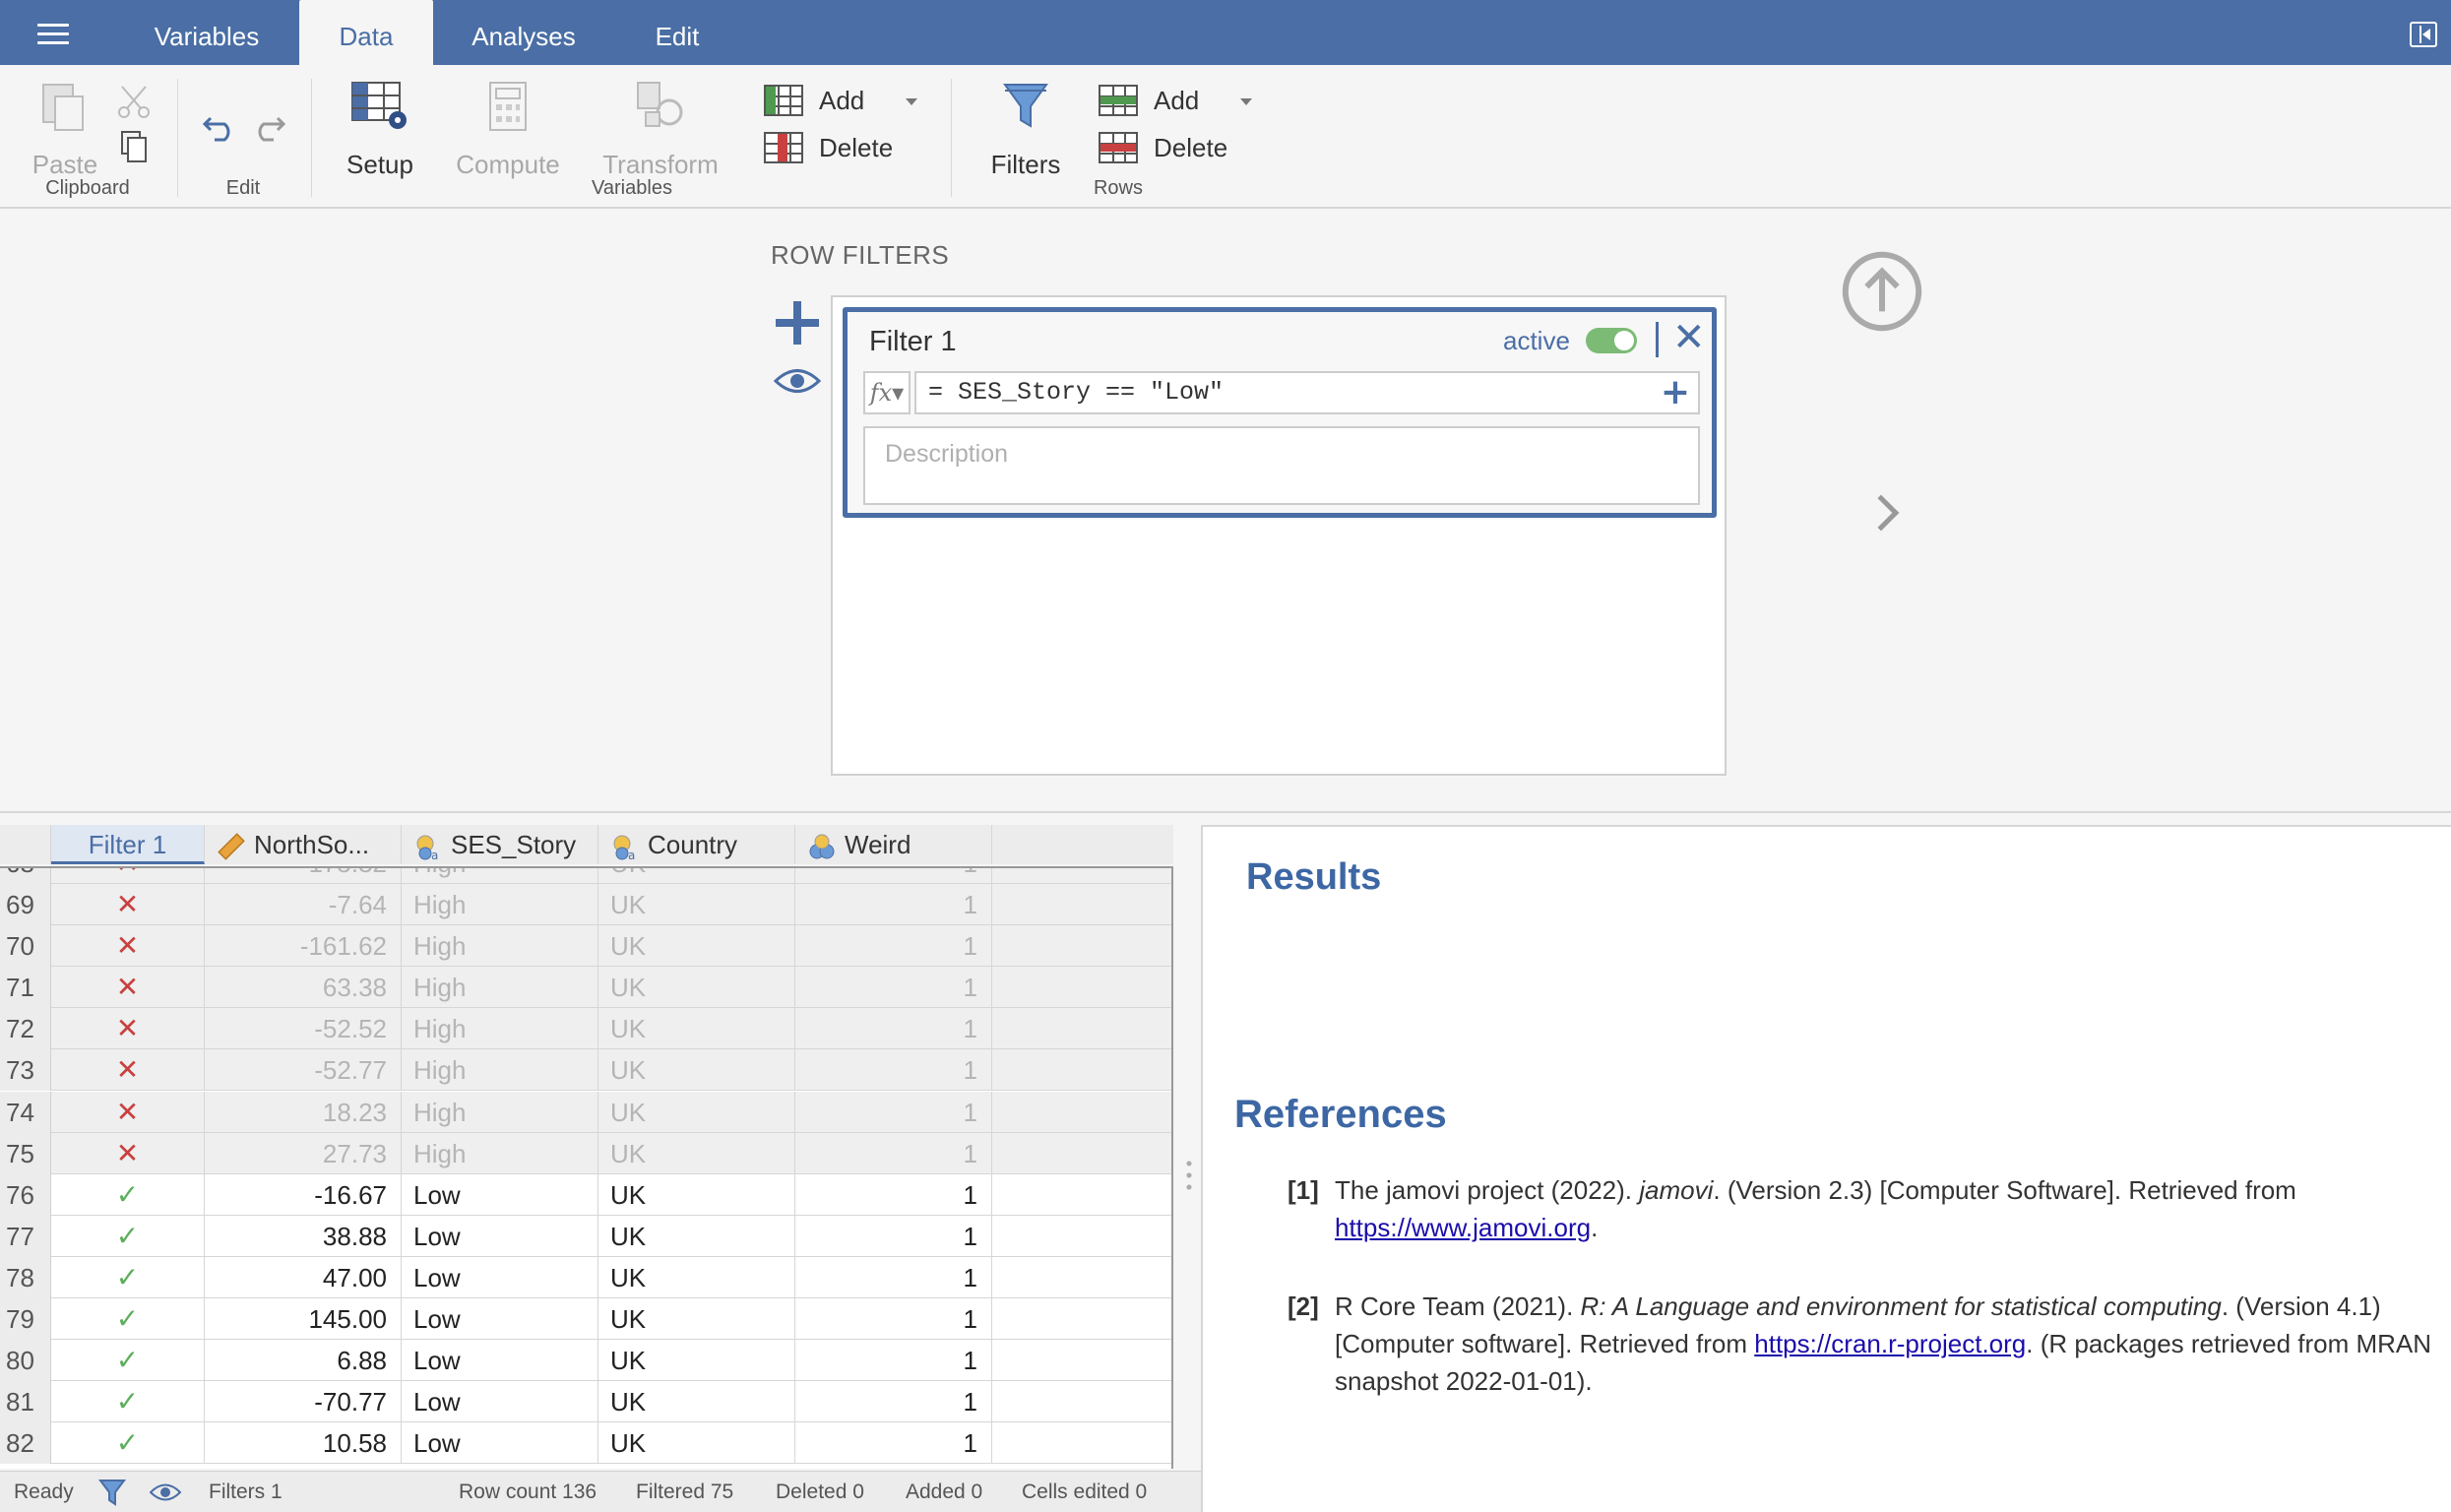  I want to click on column-header-filter1: Filter 1, so click(128, 844).